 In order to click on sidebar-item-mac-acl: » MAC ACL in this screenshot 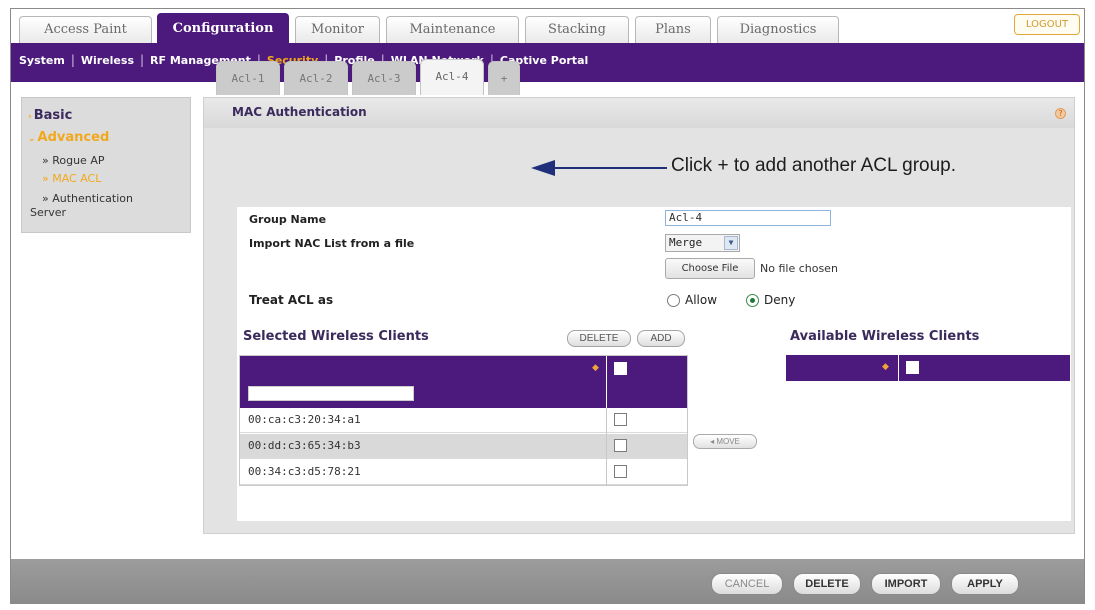, I will do `click(71, 178)`.